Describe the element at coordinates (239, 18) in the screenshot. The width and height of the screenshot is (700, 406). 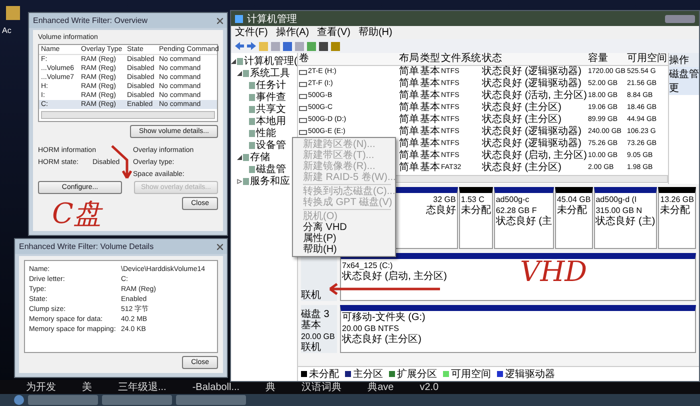
I see `computer-icon` at that location.